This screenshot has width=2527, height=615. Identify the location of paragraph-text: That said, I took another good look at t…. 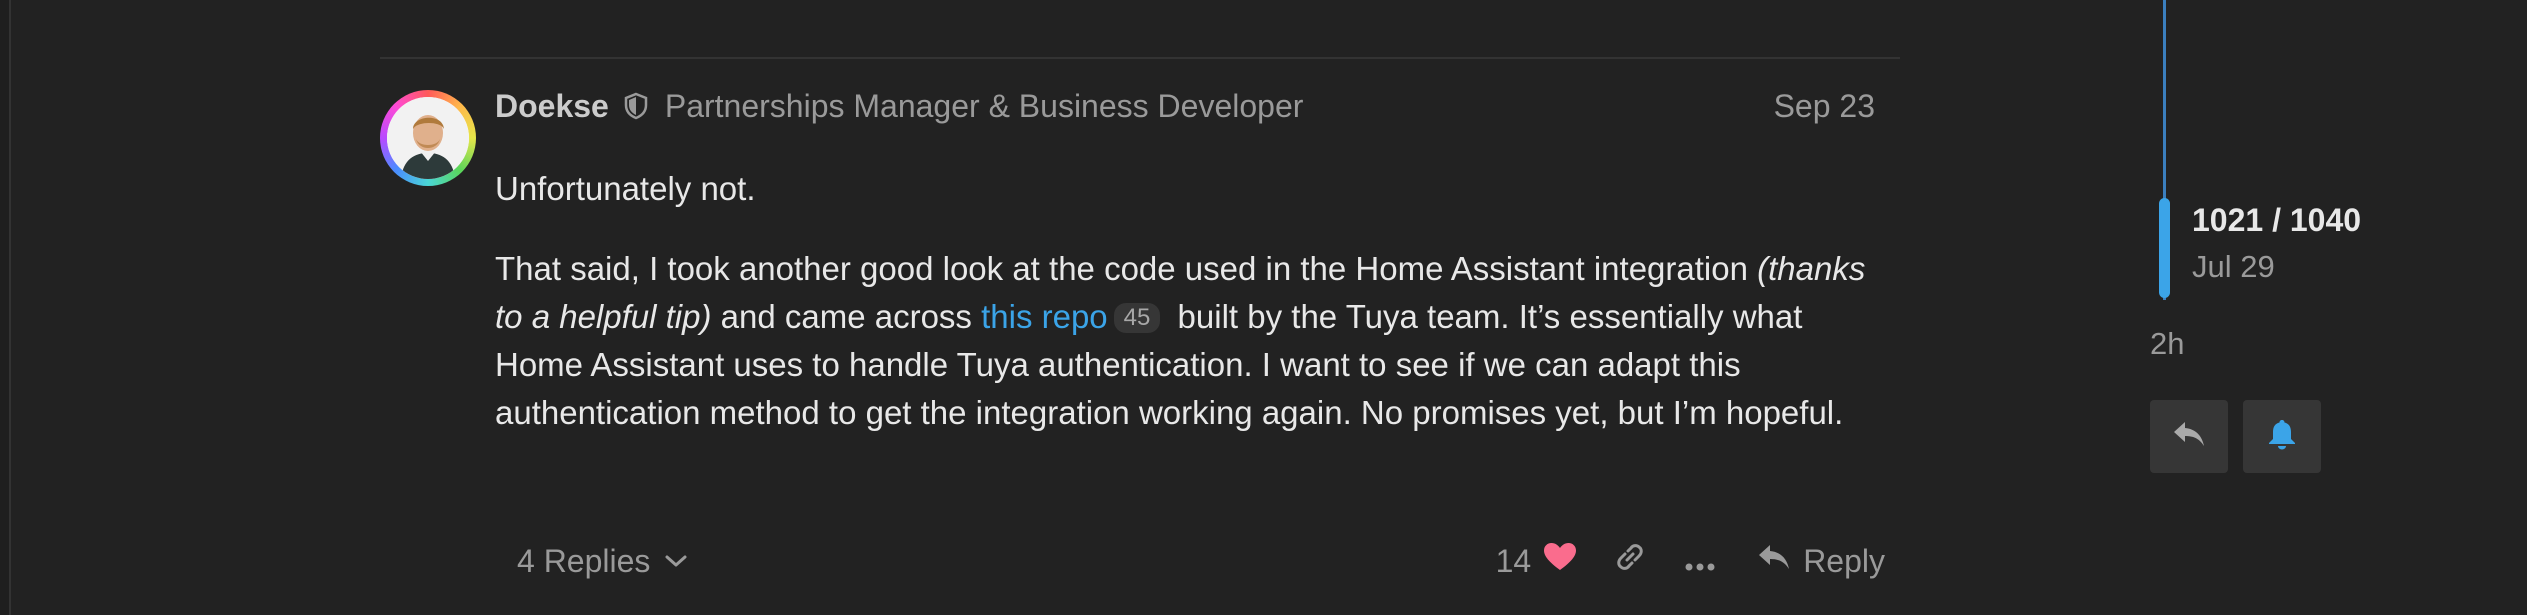
(1126, 268).